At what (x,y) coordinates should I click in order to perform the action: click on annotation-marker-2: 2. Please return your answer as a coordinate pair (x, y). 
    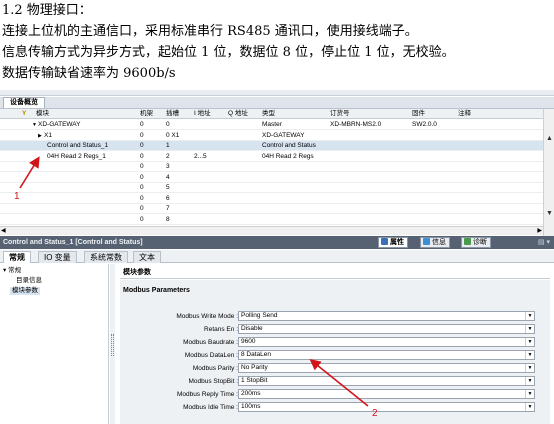
    Looking at the image, I should click on (375, 413).